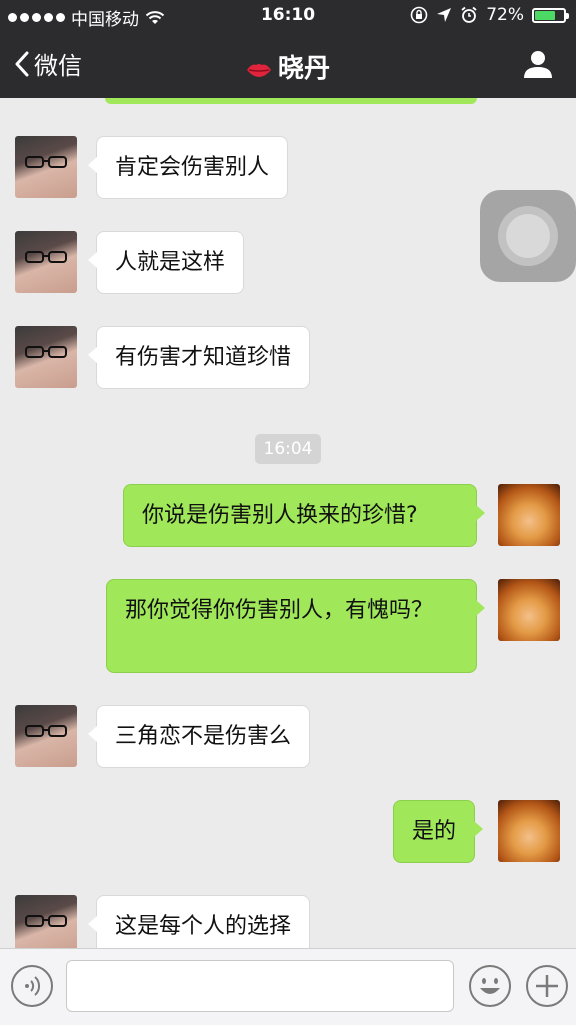 The height and width of the screenshot is (1025, 576). I want to click on voice-button, so click(32, 986).